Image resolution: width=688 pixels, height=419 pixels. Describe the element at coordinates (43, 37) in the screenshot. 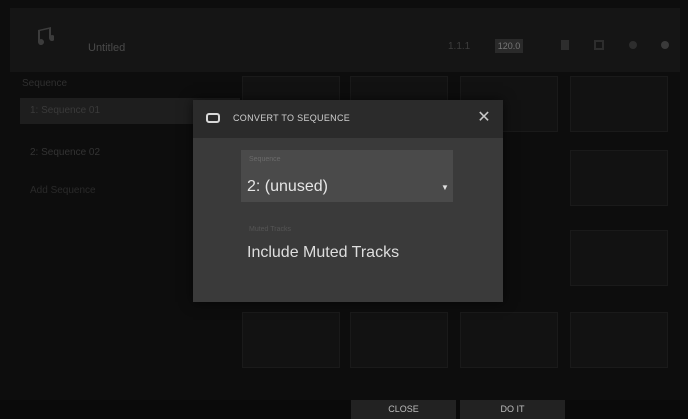

I see `music-note-icon` at that location.